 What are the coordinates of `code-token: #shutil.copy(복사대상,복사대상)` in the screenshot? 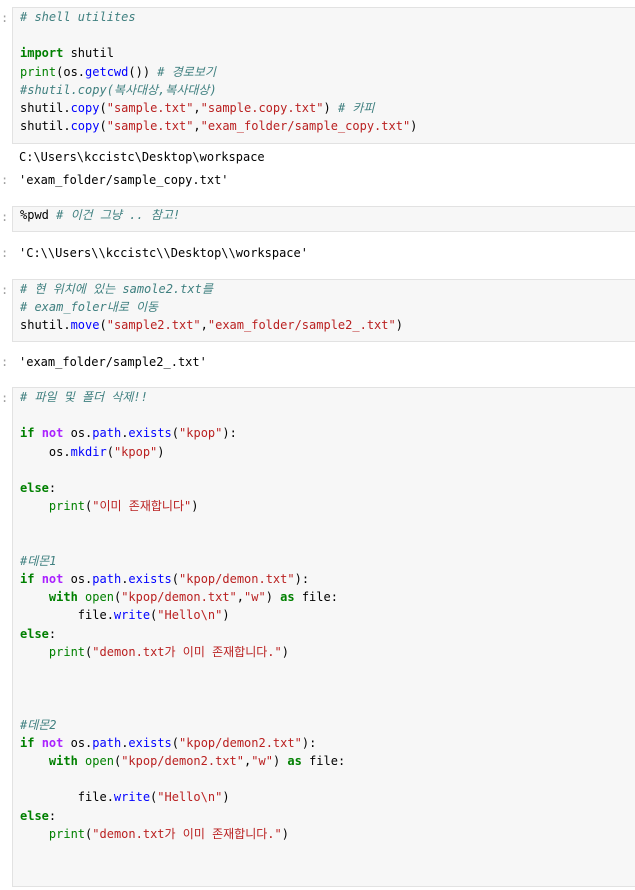 It's located at (118, 89).